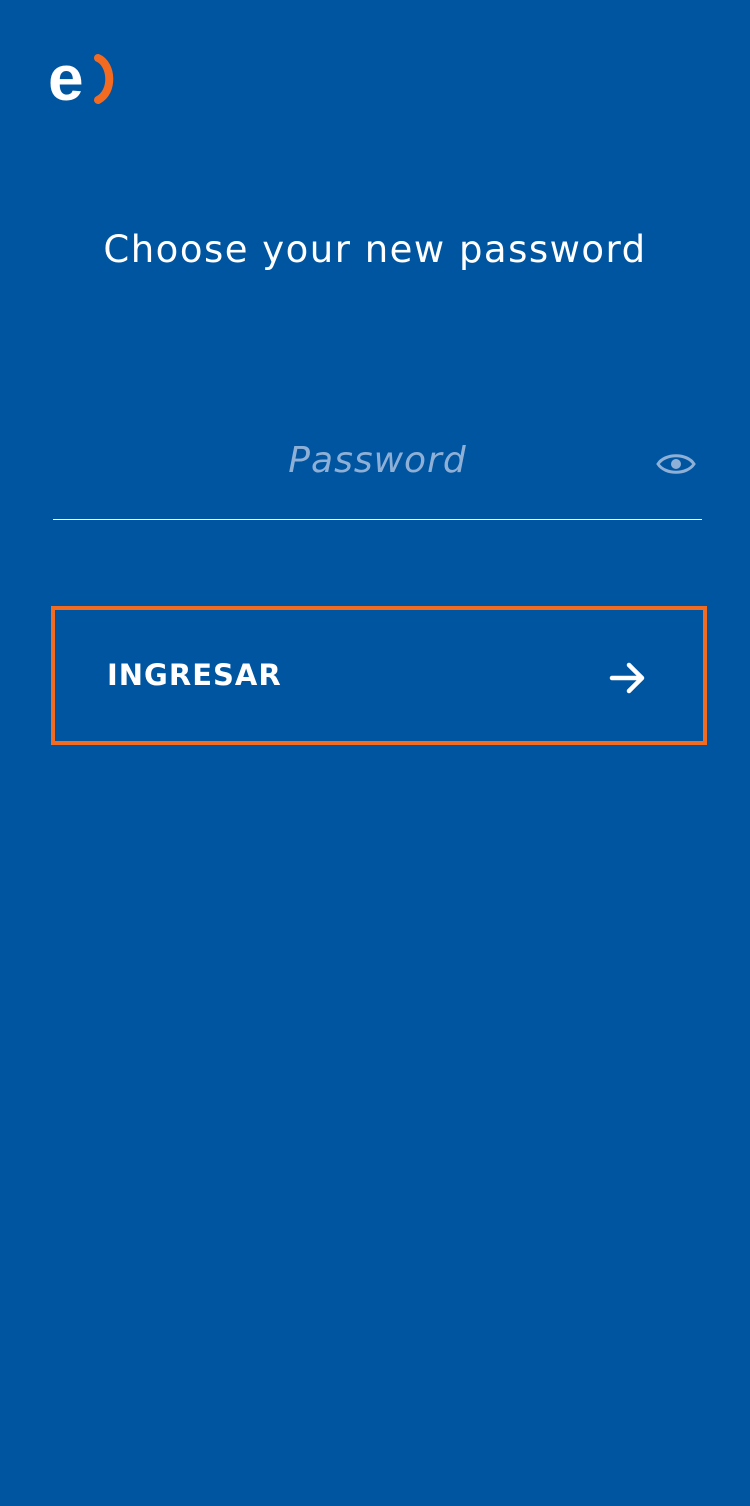 The width and height of the screenshot is (750, 1506). What do you see at coordinates (627, 678) in the screenshot?
I see `arrow-right-icon` at bounding box center [627, 678].